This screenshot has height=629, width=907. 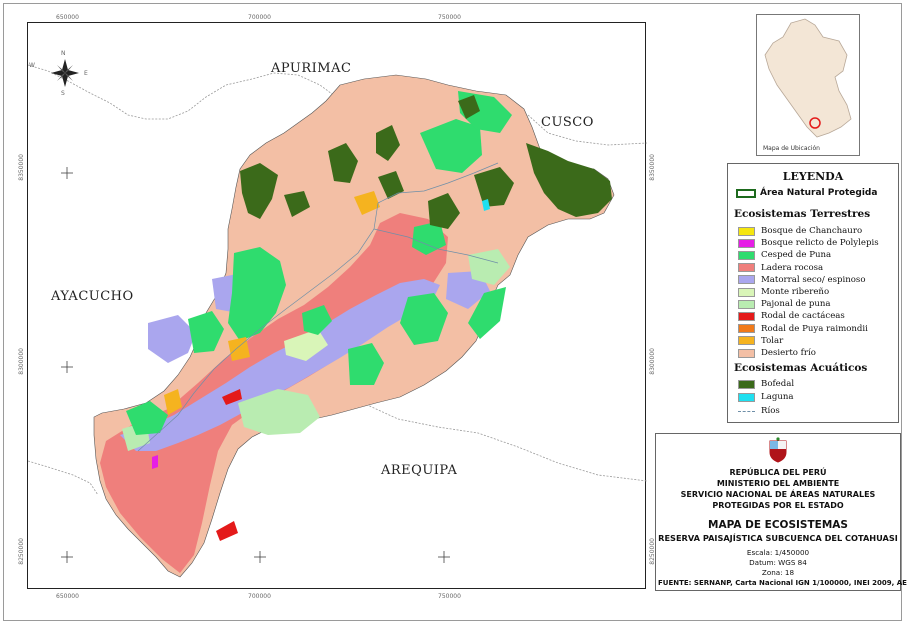 What do you see at coordinates (770, 411) in the screenshot?
I see `legend-rivers-label: Ríos` at bounding box center [770, 411].